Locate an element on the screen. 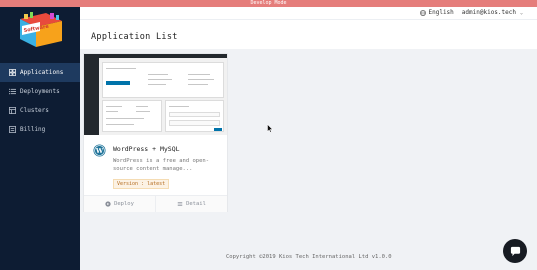 The image size is (537, 270). sidebar-item-label: Clusters is located at coordinates (34, 110).